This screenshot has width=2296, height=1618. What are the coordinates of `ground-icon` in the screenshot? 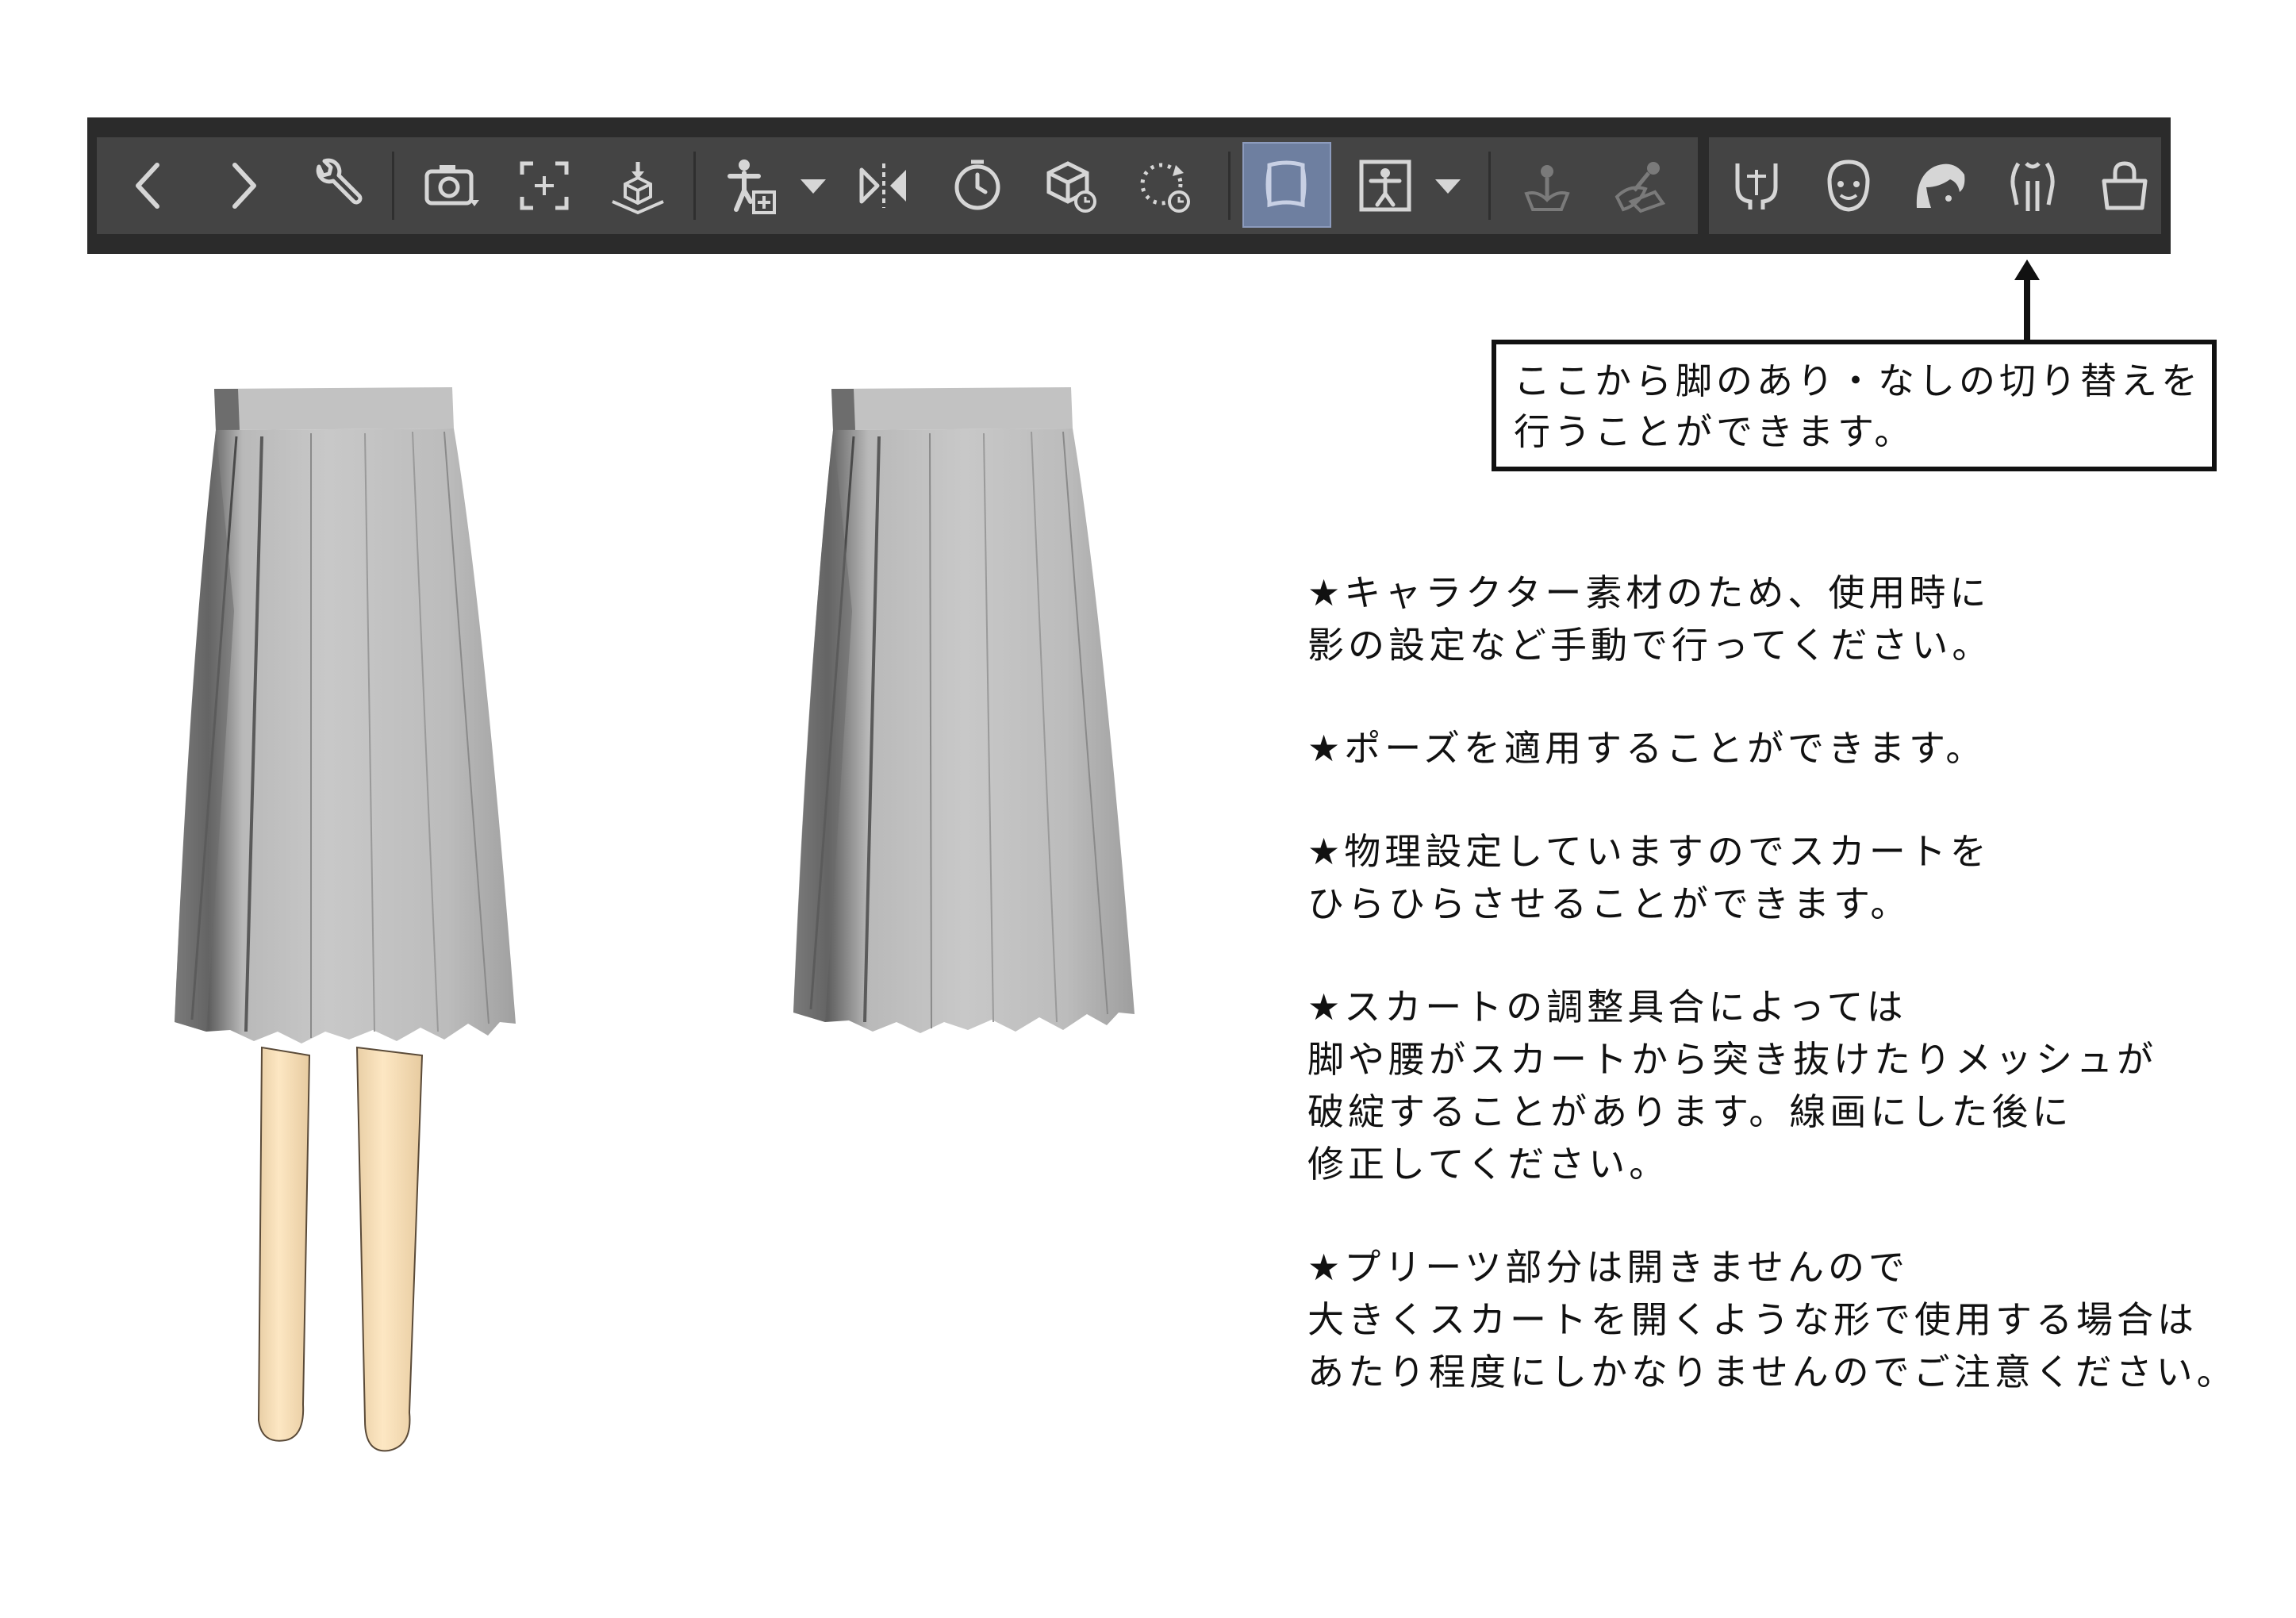 It's located at (638, 188).